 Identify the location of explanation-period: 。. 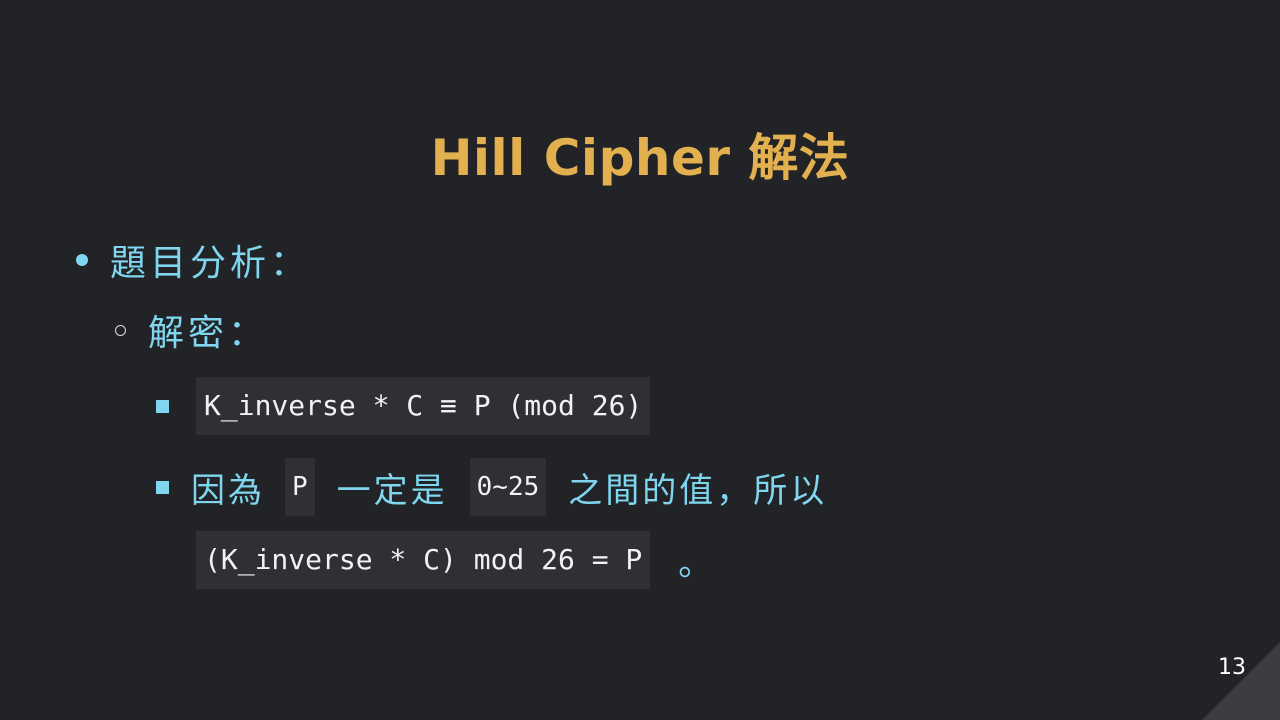
(697, 563).